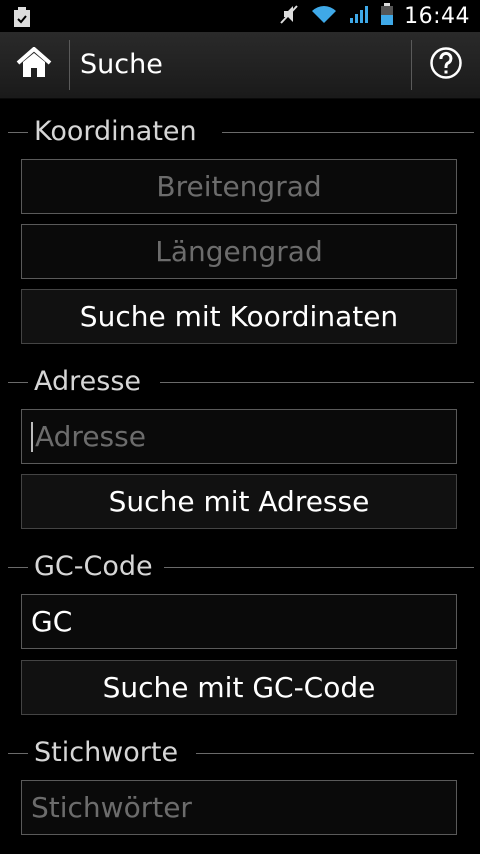  I want to click on section-title-coordinates: Koordinaten, so click(118, 132).